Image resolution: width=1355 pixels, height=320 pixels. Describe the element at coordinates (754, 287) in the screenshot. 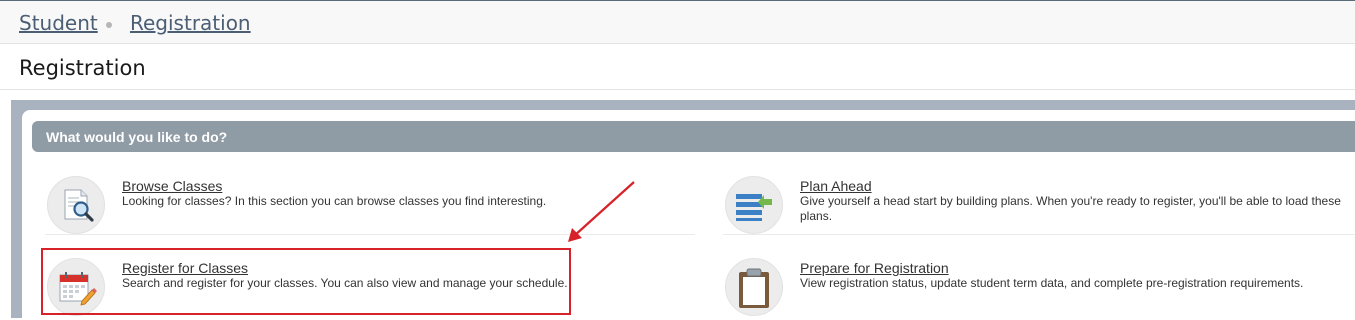

I see `clipboard-icon` at that location.